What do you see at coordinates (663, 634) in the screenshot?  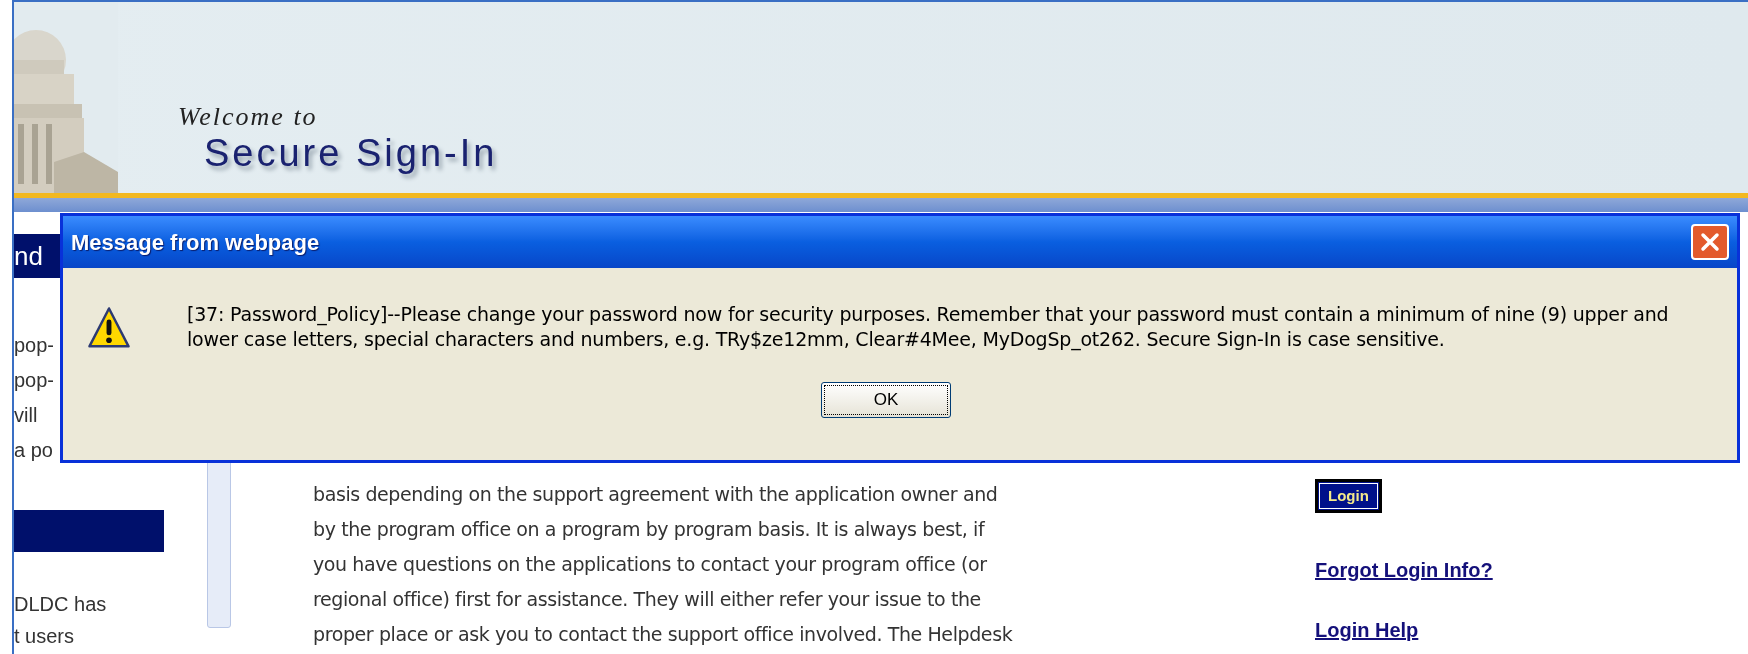 I see `paragraph-line: proper place or ask you to contact the support office involved. The Helpdesk` at bounding box center [663, 634].